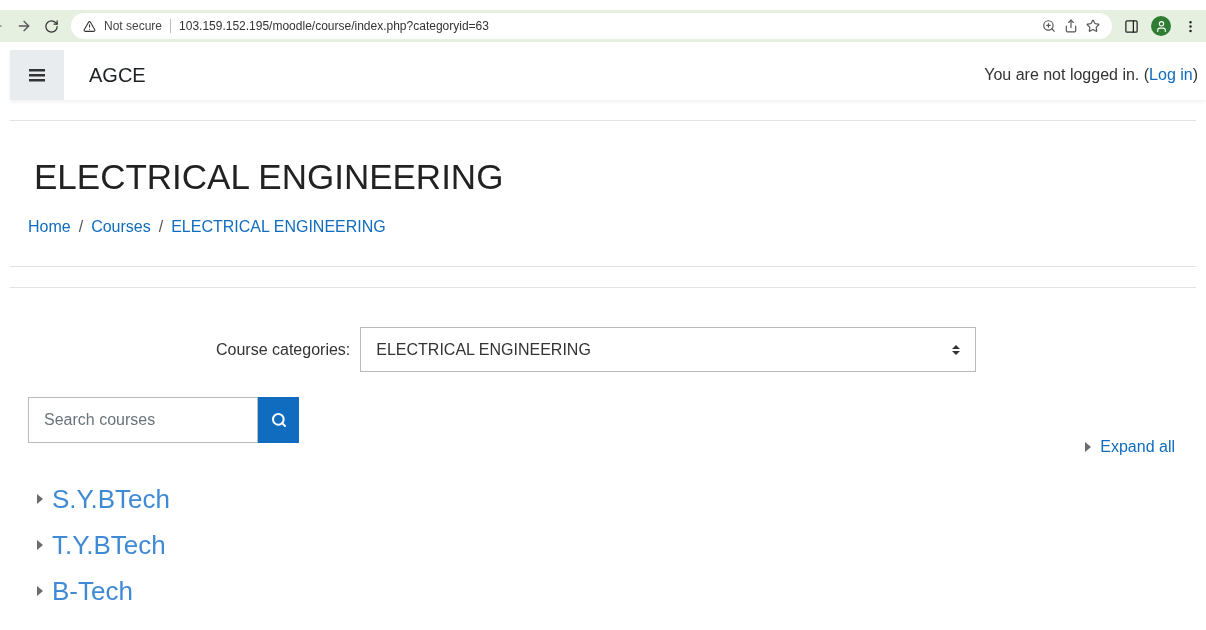 Image resolution: width=1206 pixels, height=630 pixels. What do you see at coordinates (269, 176) in the screenshot?
I see `page-title: ELECTRICAL ENGINEERING` at bounding box center [269, 176].